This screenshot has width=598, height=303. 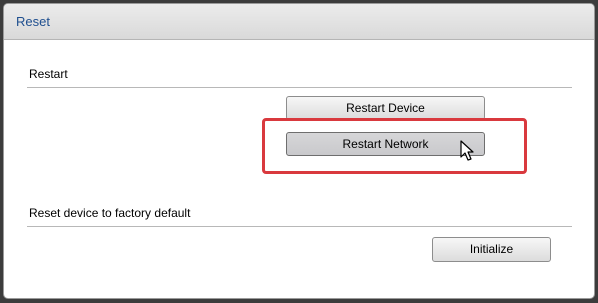 I want to click on window-title: Reset, so click(x=33, y=21).